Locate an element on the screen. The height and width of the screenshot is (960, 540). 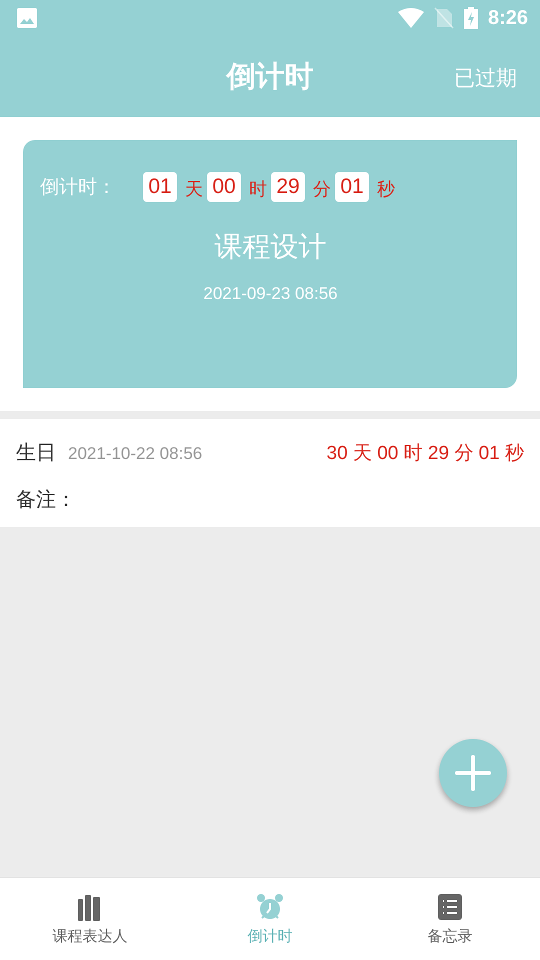
nav-tab: 备忘录 is located at coordinates (450, 919).